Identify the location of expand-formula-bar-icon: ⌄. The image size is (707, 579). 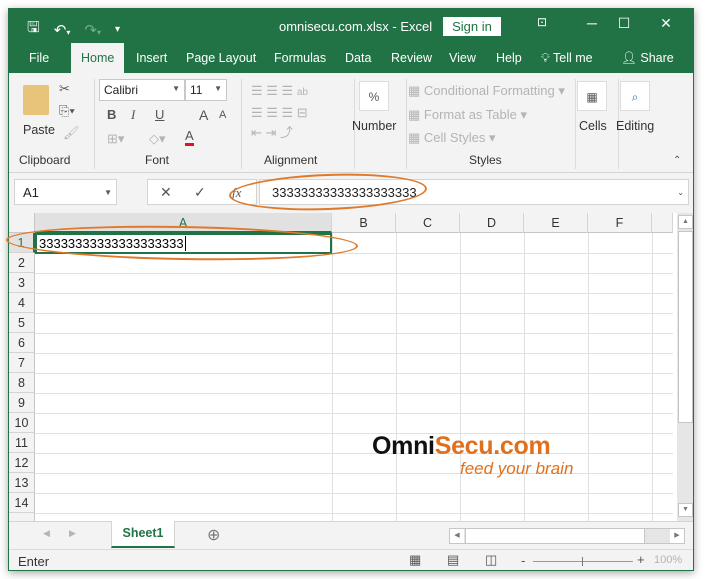
(680, 192).